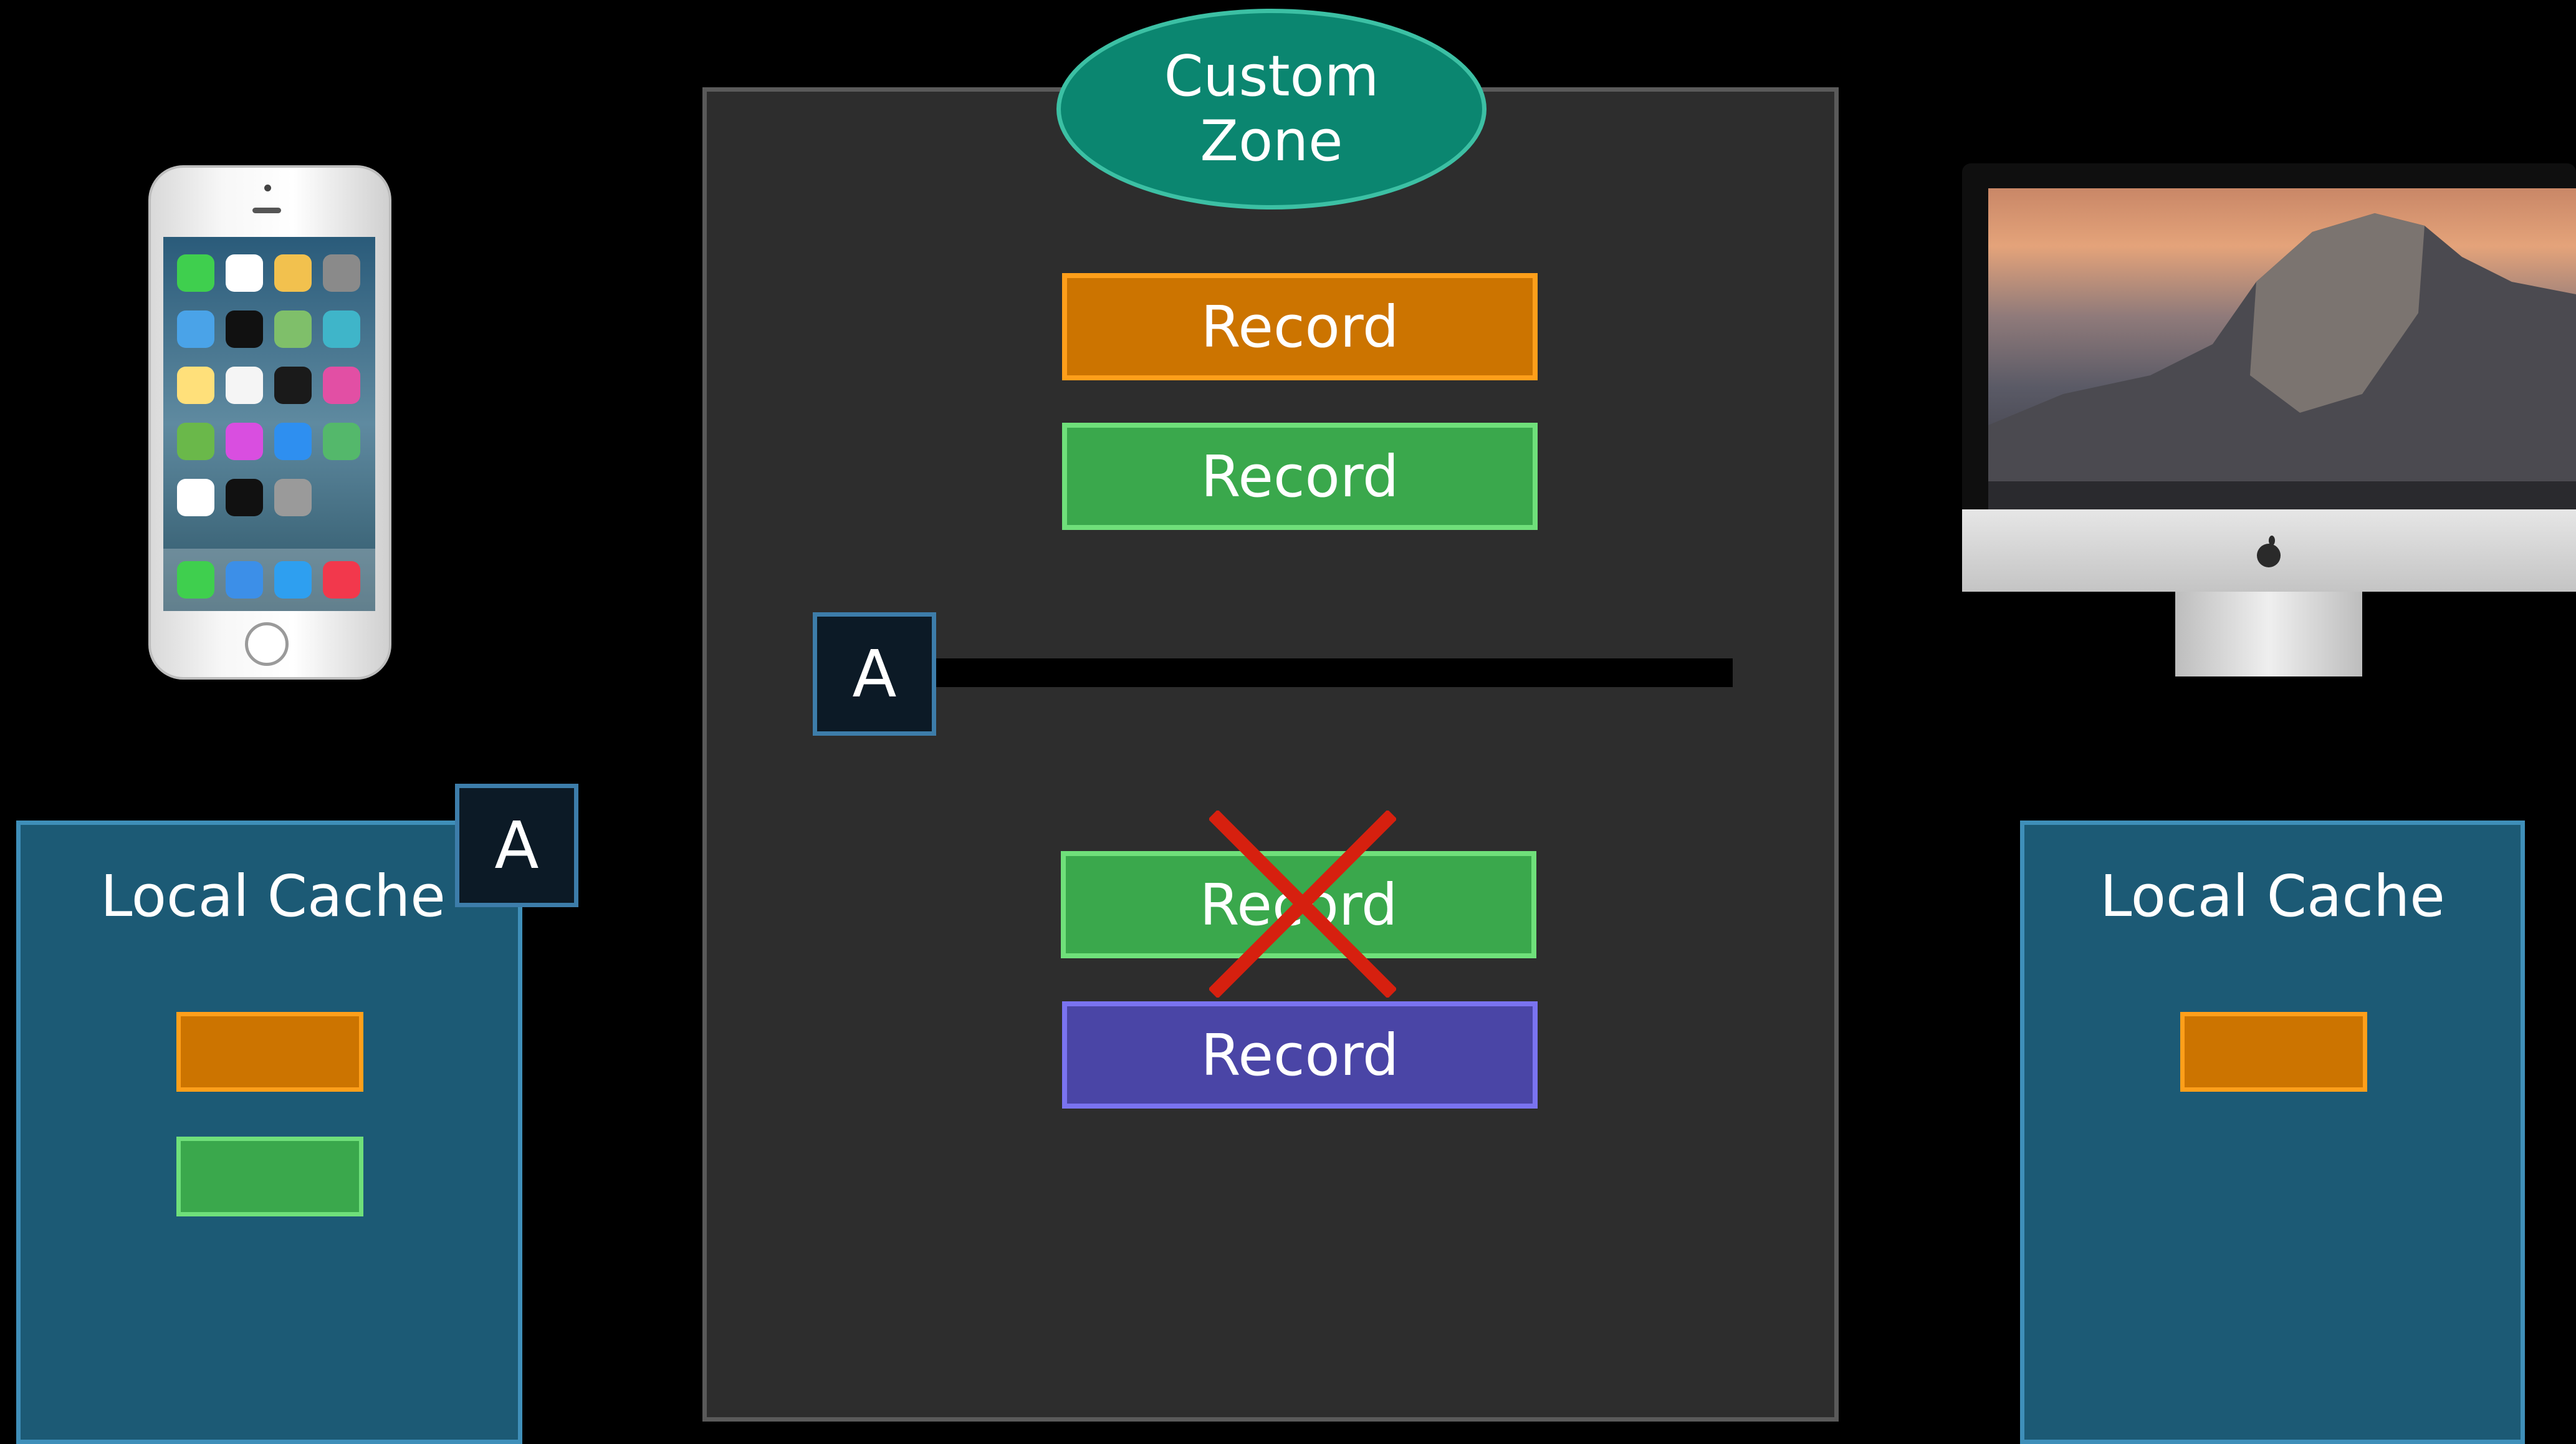  I want to click on custom-zone-title: Custom Zone, so click(1272, 109).